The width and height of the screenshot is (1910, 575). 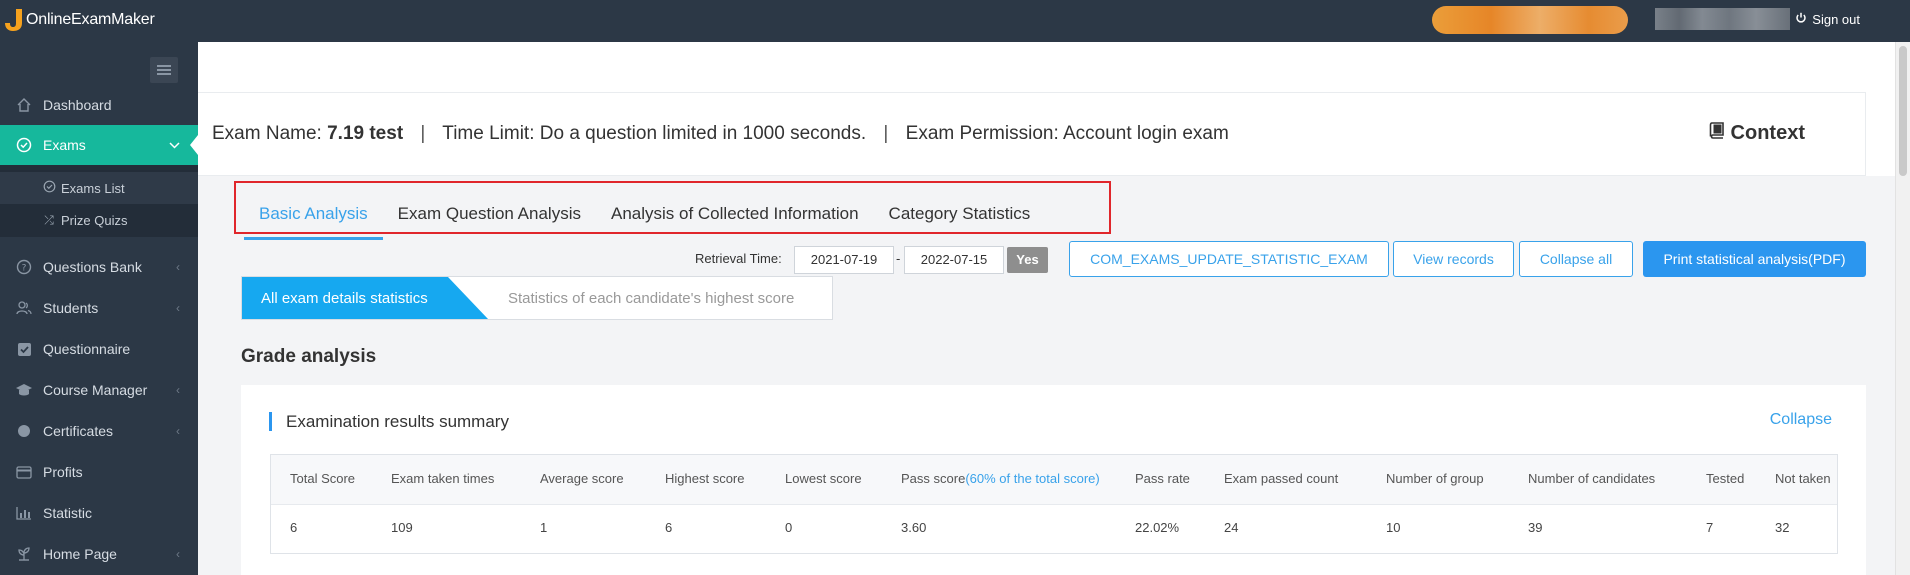 I want to click on menu-icon, so click(x=164, y=70).